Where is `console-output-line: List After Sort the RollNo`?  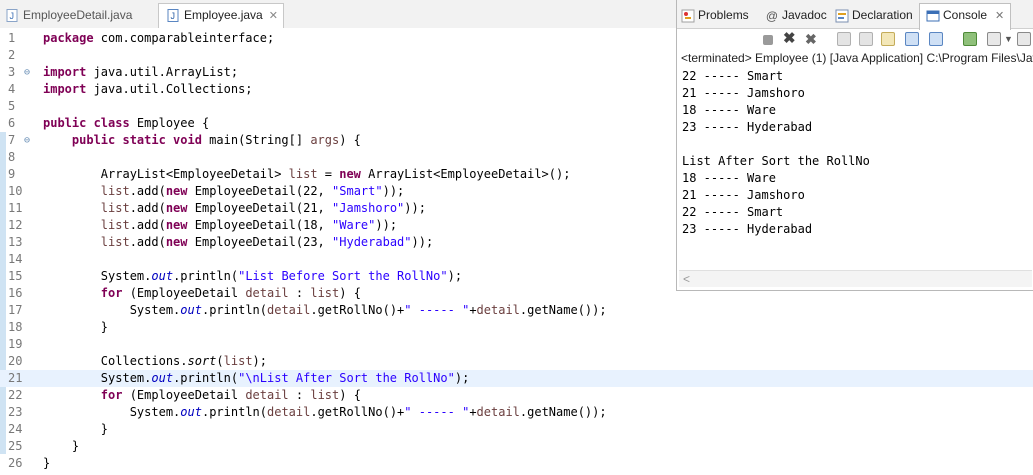 console-output-line: List After Sort the RollNo is located at coordinates (776, 161).